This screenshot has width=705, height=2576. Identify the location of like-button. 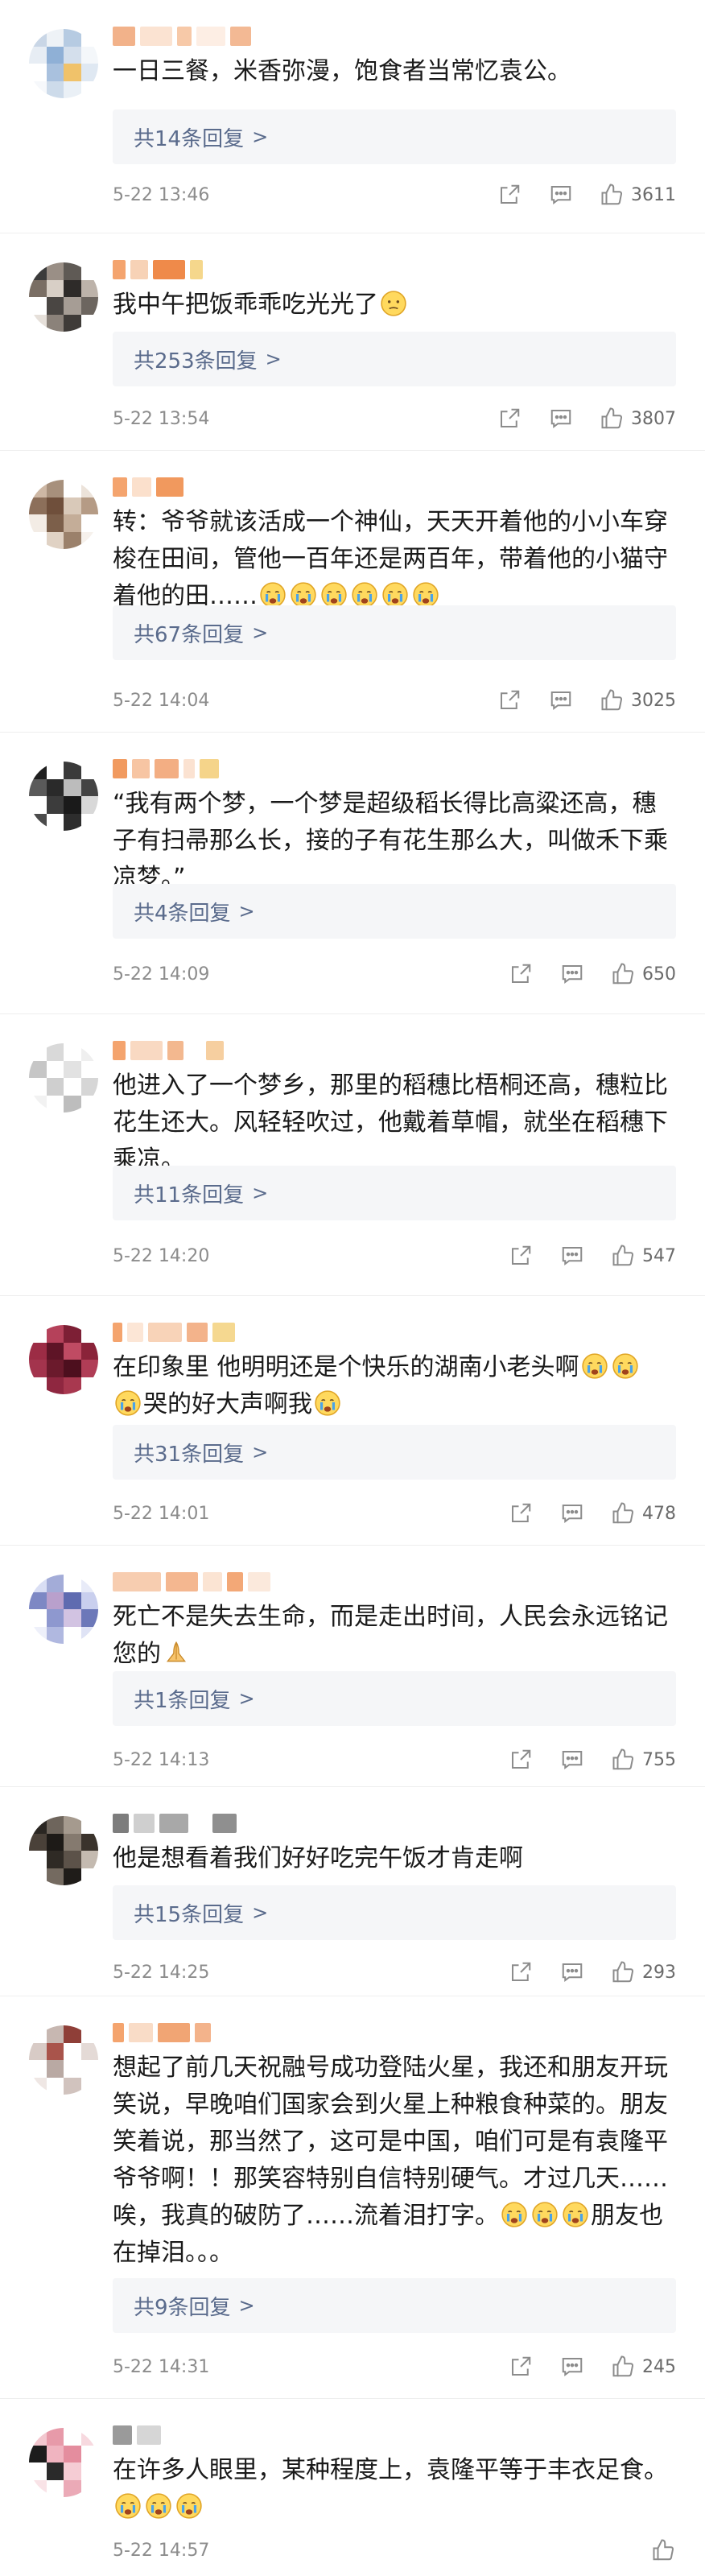
(664, 2550).